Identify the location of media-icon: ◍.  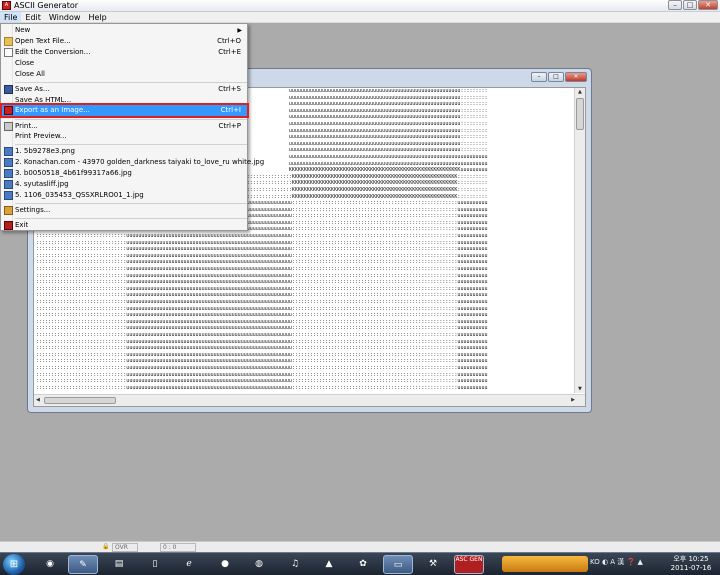
(259, 564).